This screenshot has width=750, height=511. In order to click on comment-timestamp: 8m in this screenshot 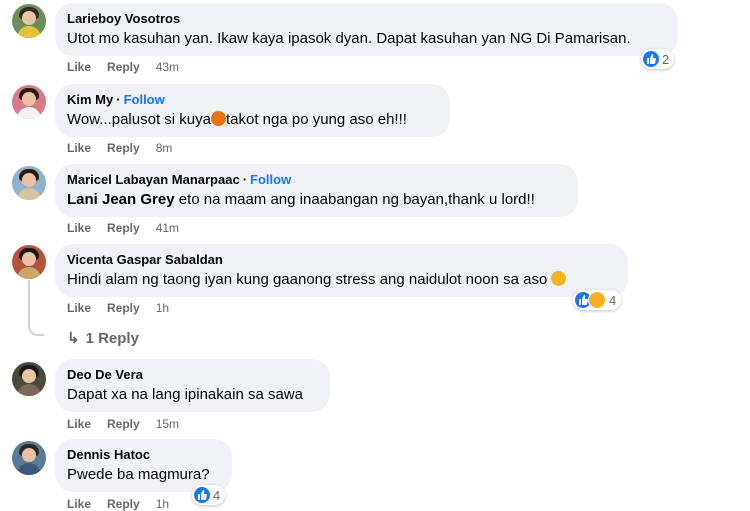, I will do `click(164, 148)`.